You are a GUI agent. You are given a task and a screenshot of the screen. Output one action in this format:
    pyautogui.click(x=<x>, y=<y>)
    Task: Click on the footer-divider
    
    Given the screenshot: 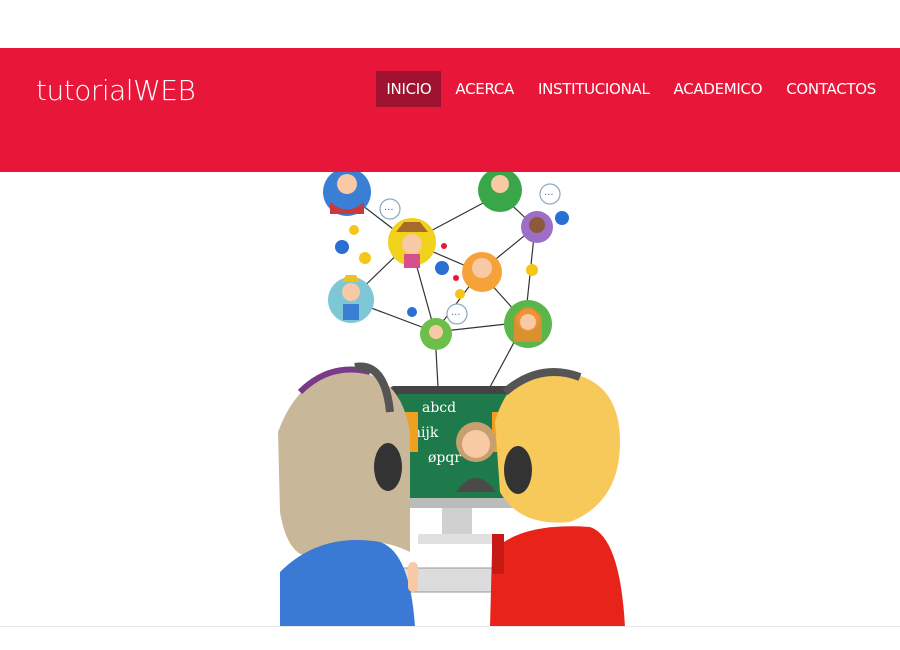 What is the action you would take?
    pyautogui.click(x=450, y=626)
    